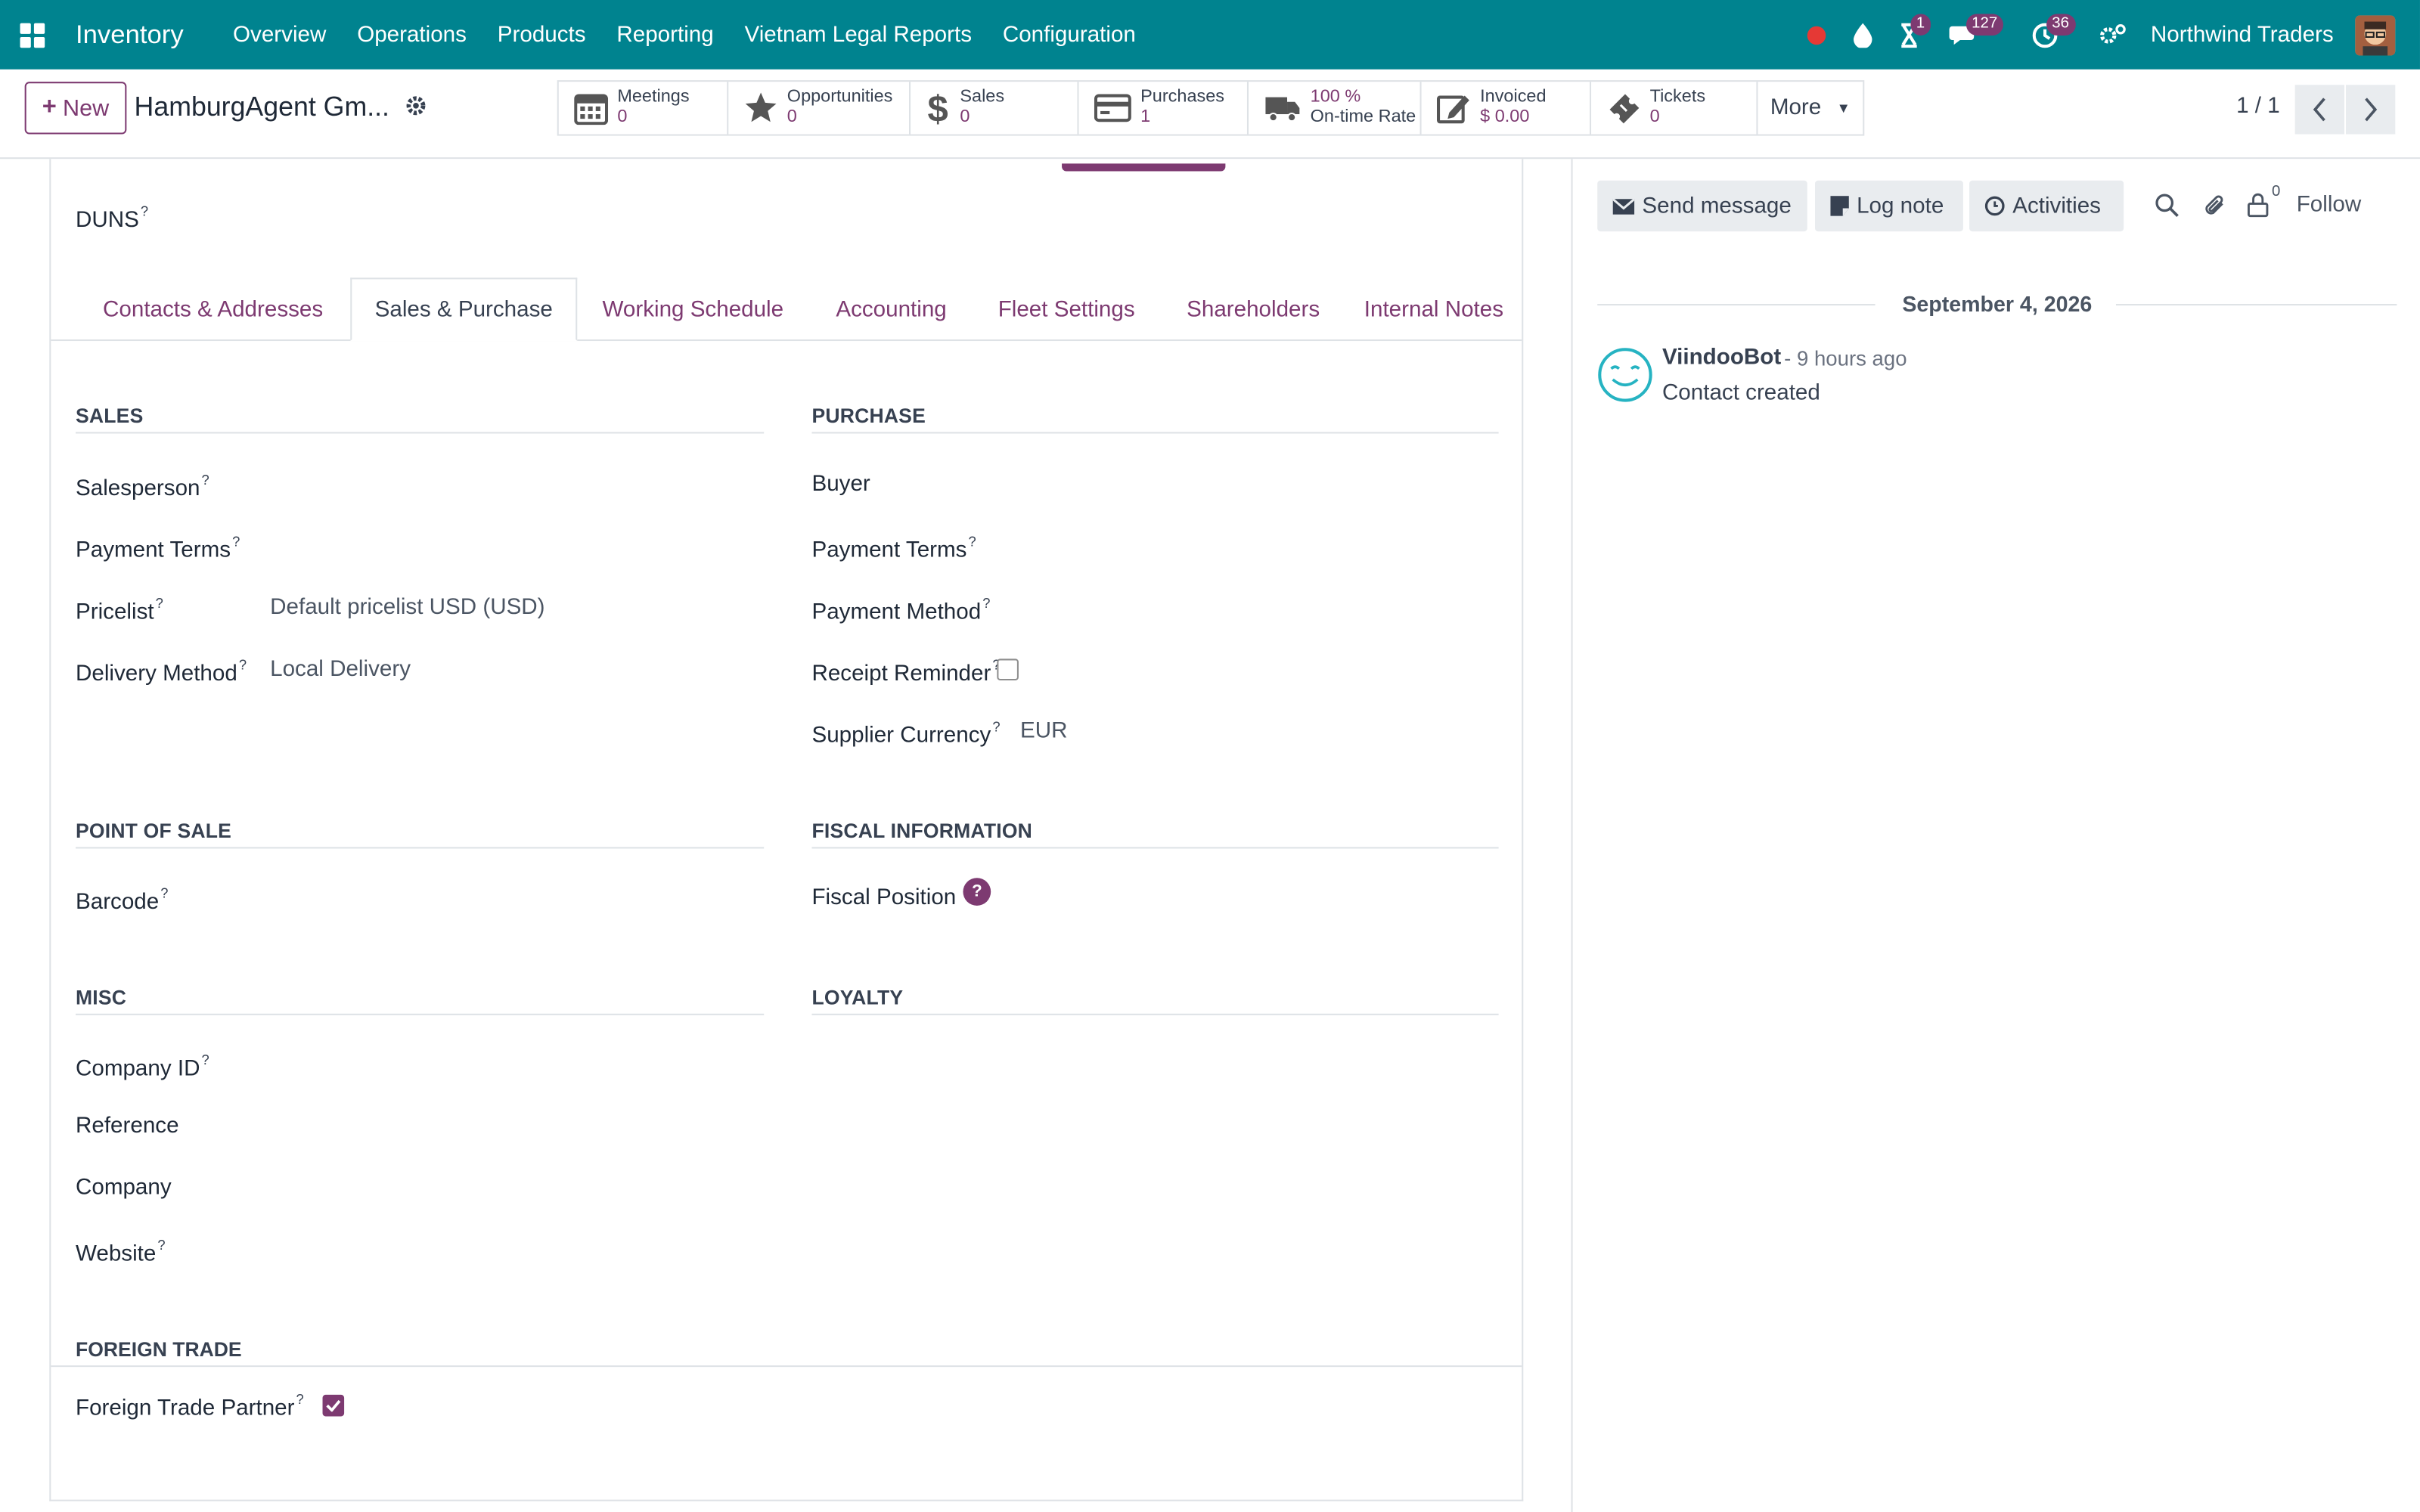 The width and height of the screenshot is (2420, 1512). I want to click on pencil-square-icon, so click(1452, 109).